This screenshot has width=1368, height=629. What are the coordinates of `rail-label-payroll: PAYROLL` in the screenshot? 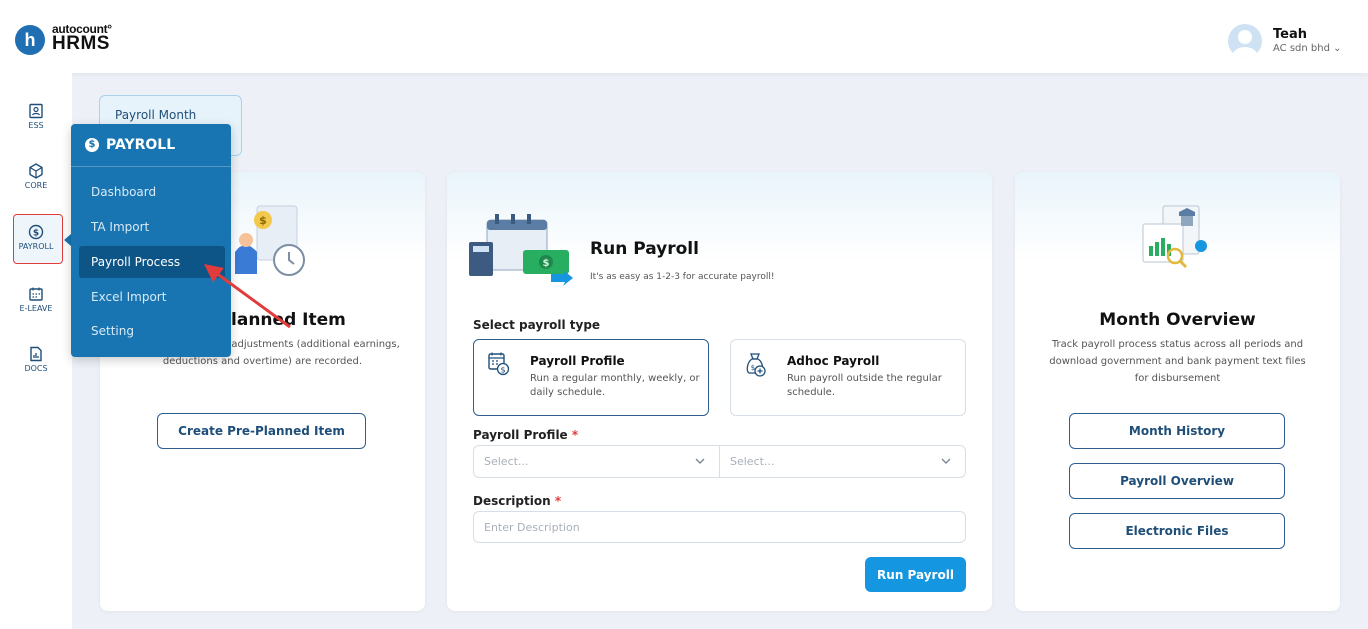 It's located at (36, 246).